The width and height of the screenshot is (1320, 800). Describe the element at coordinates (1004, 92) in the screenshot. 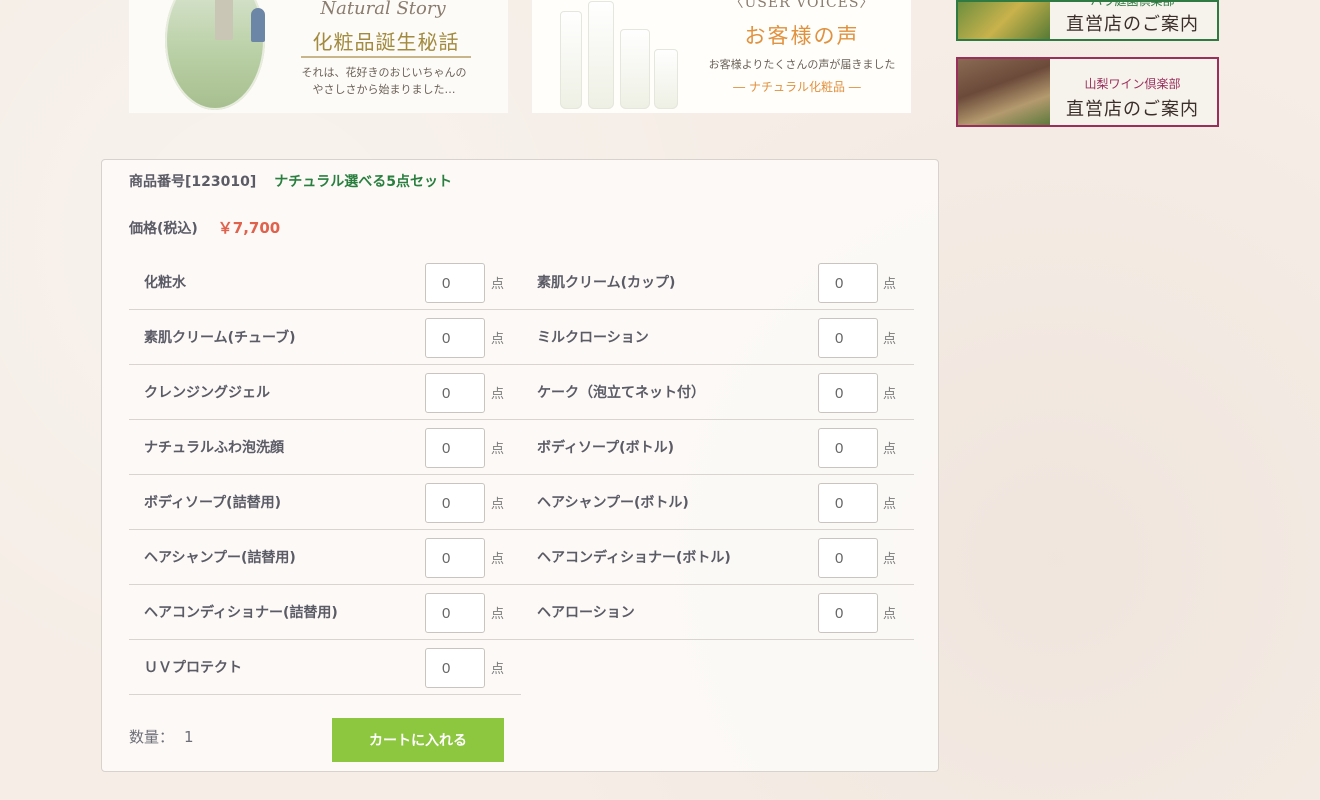

I see `wine-shop-photo` at that location.